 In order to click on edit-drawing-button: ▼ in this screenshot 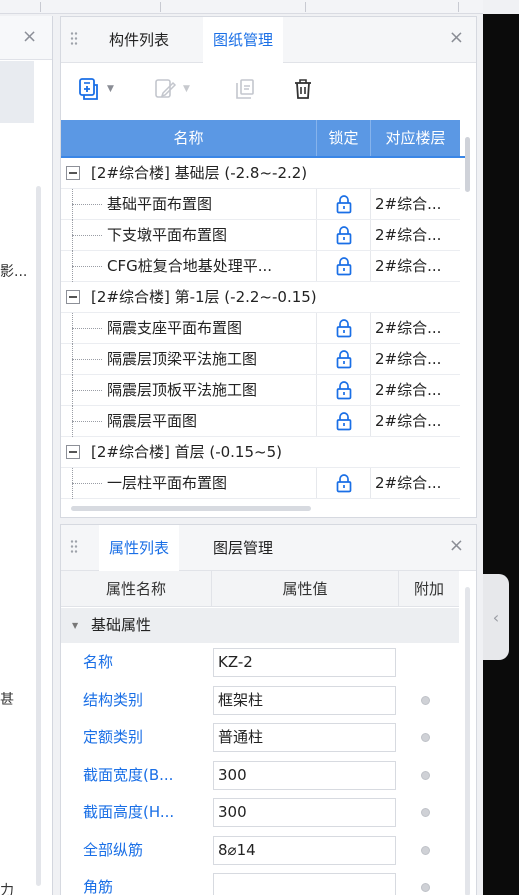, I will do `click(170, 89)`.